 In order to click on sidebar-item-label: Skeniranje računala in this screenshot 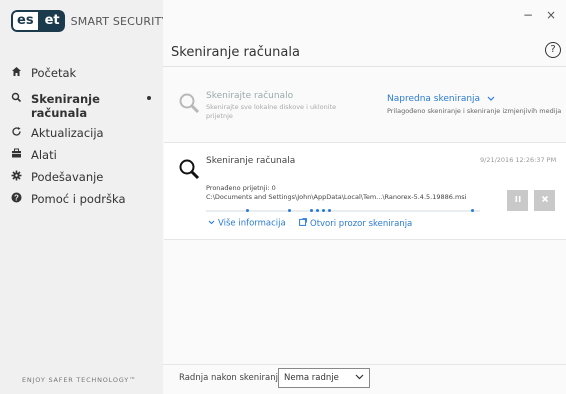, I will do `click(65, 106)`.